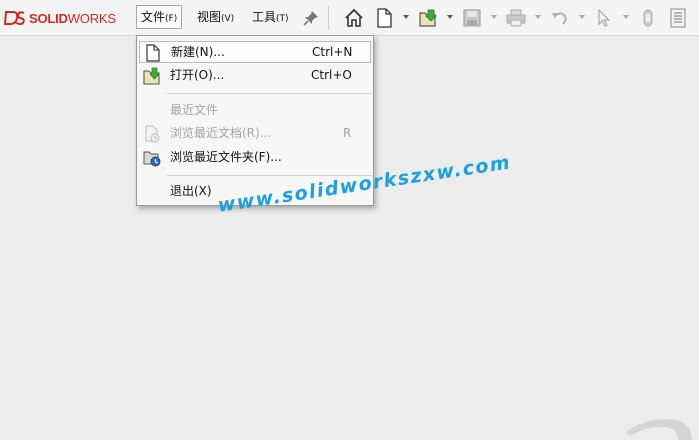 This screenshot has width=699, height=440. I want to click on home-icon, so click(354, 17).